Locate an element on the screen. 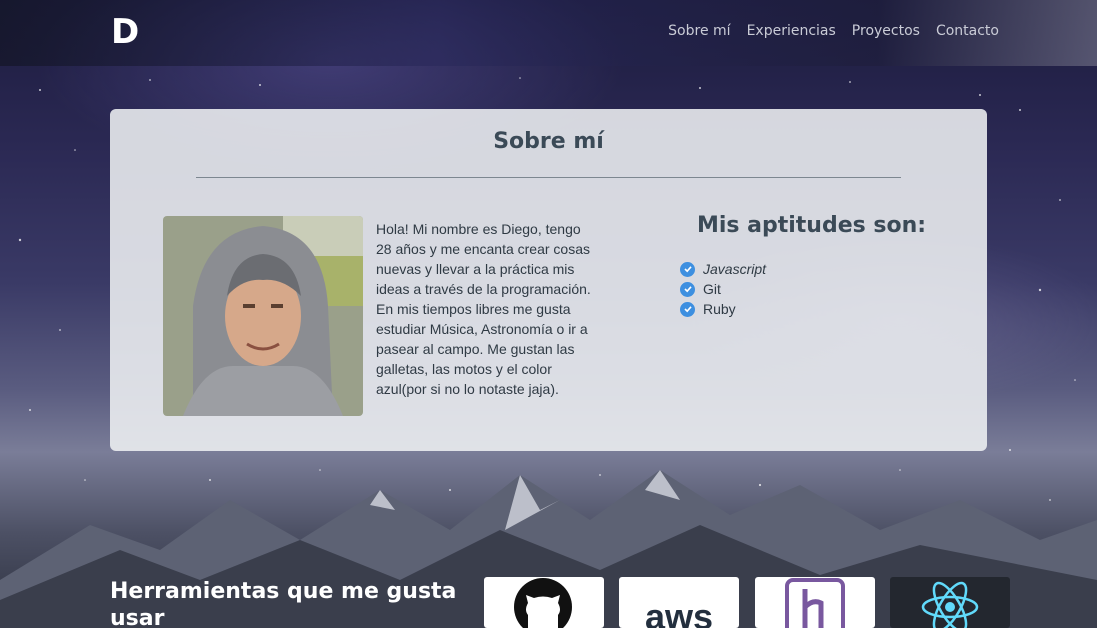 The width and height of the screenshot is (1097, 628). aws-logo: aws is located at coordinates (679, 602).